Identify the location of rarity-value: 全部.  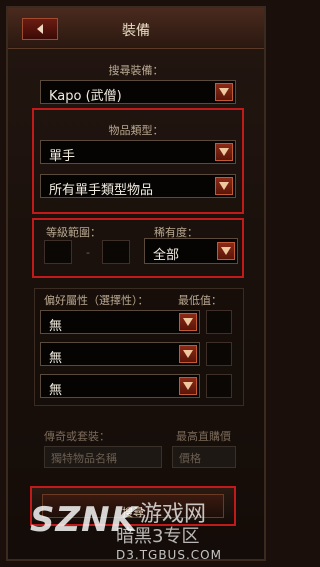
(166, 255).